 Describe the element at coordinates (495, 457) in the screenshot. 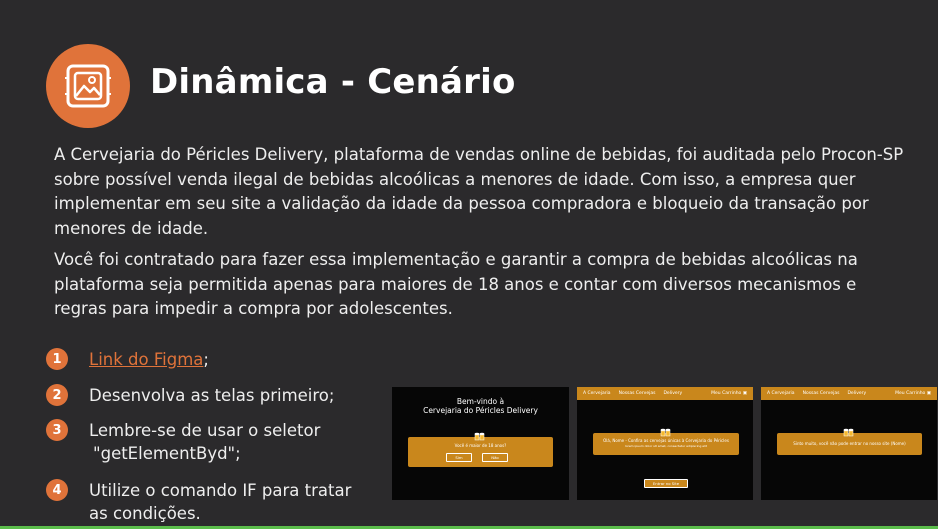

I see `no-button: Não` at that location.